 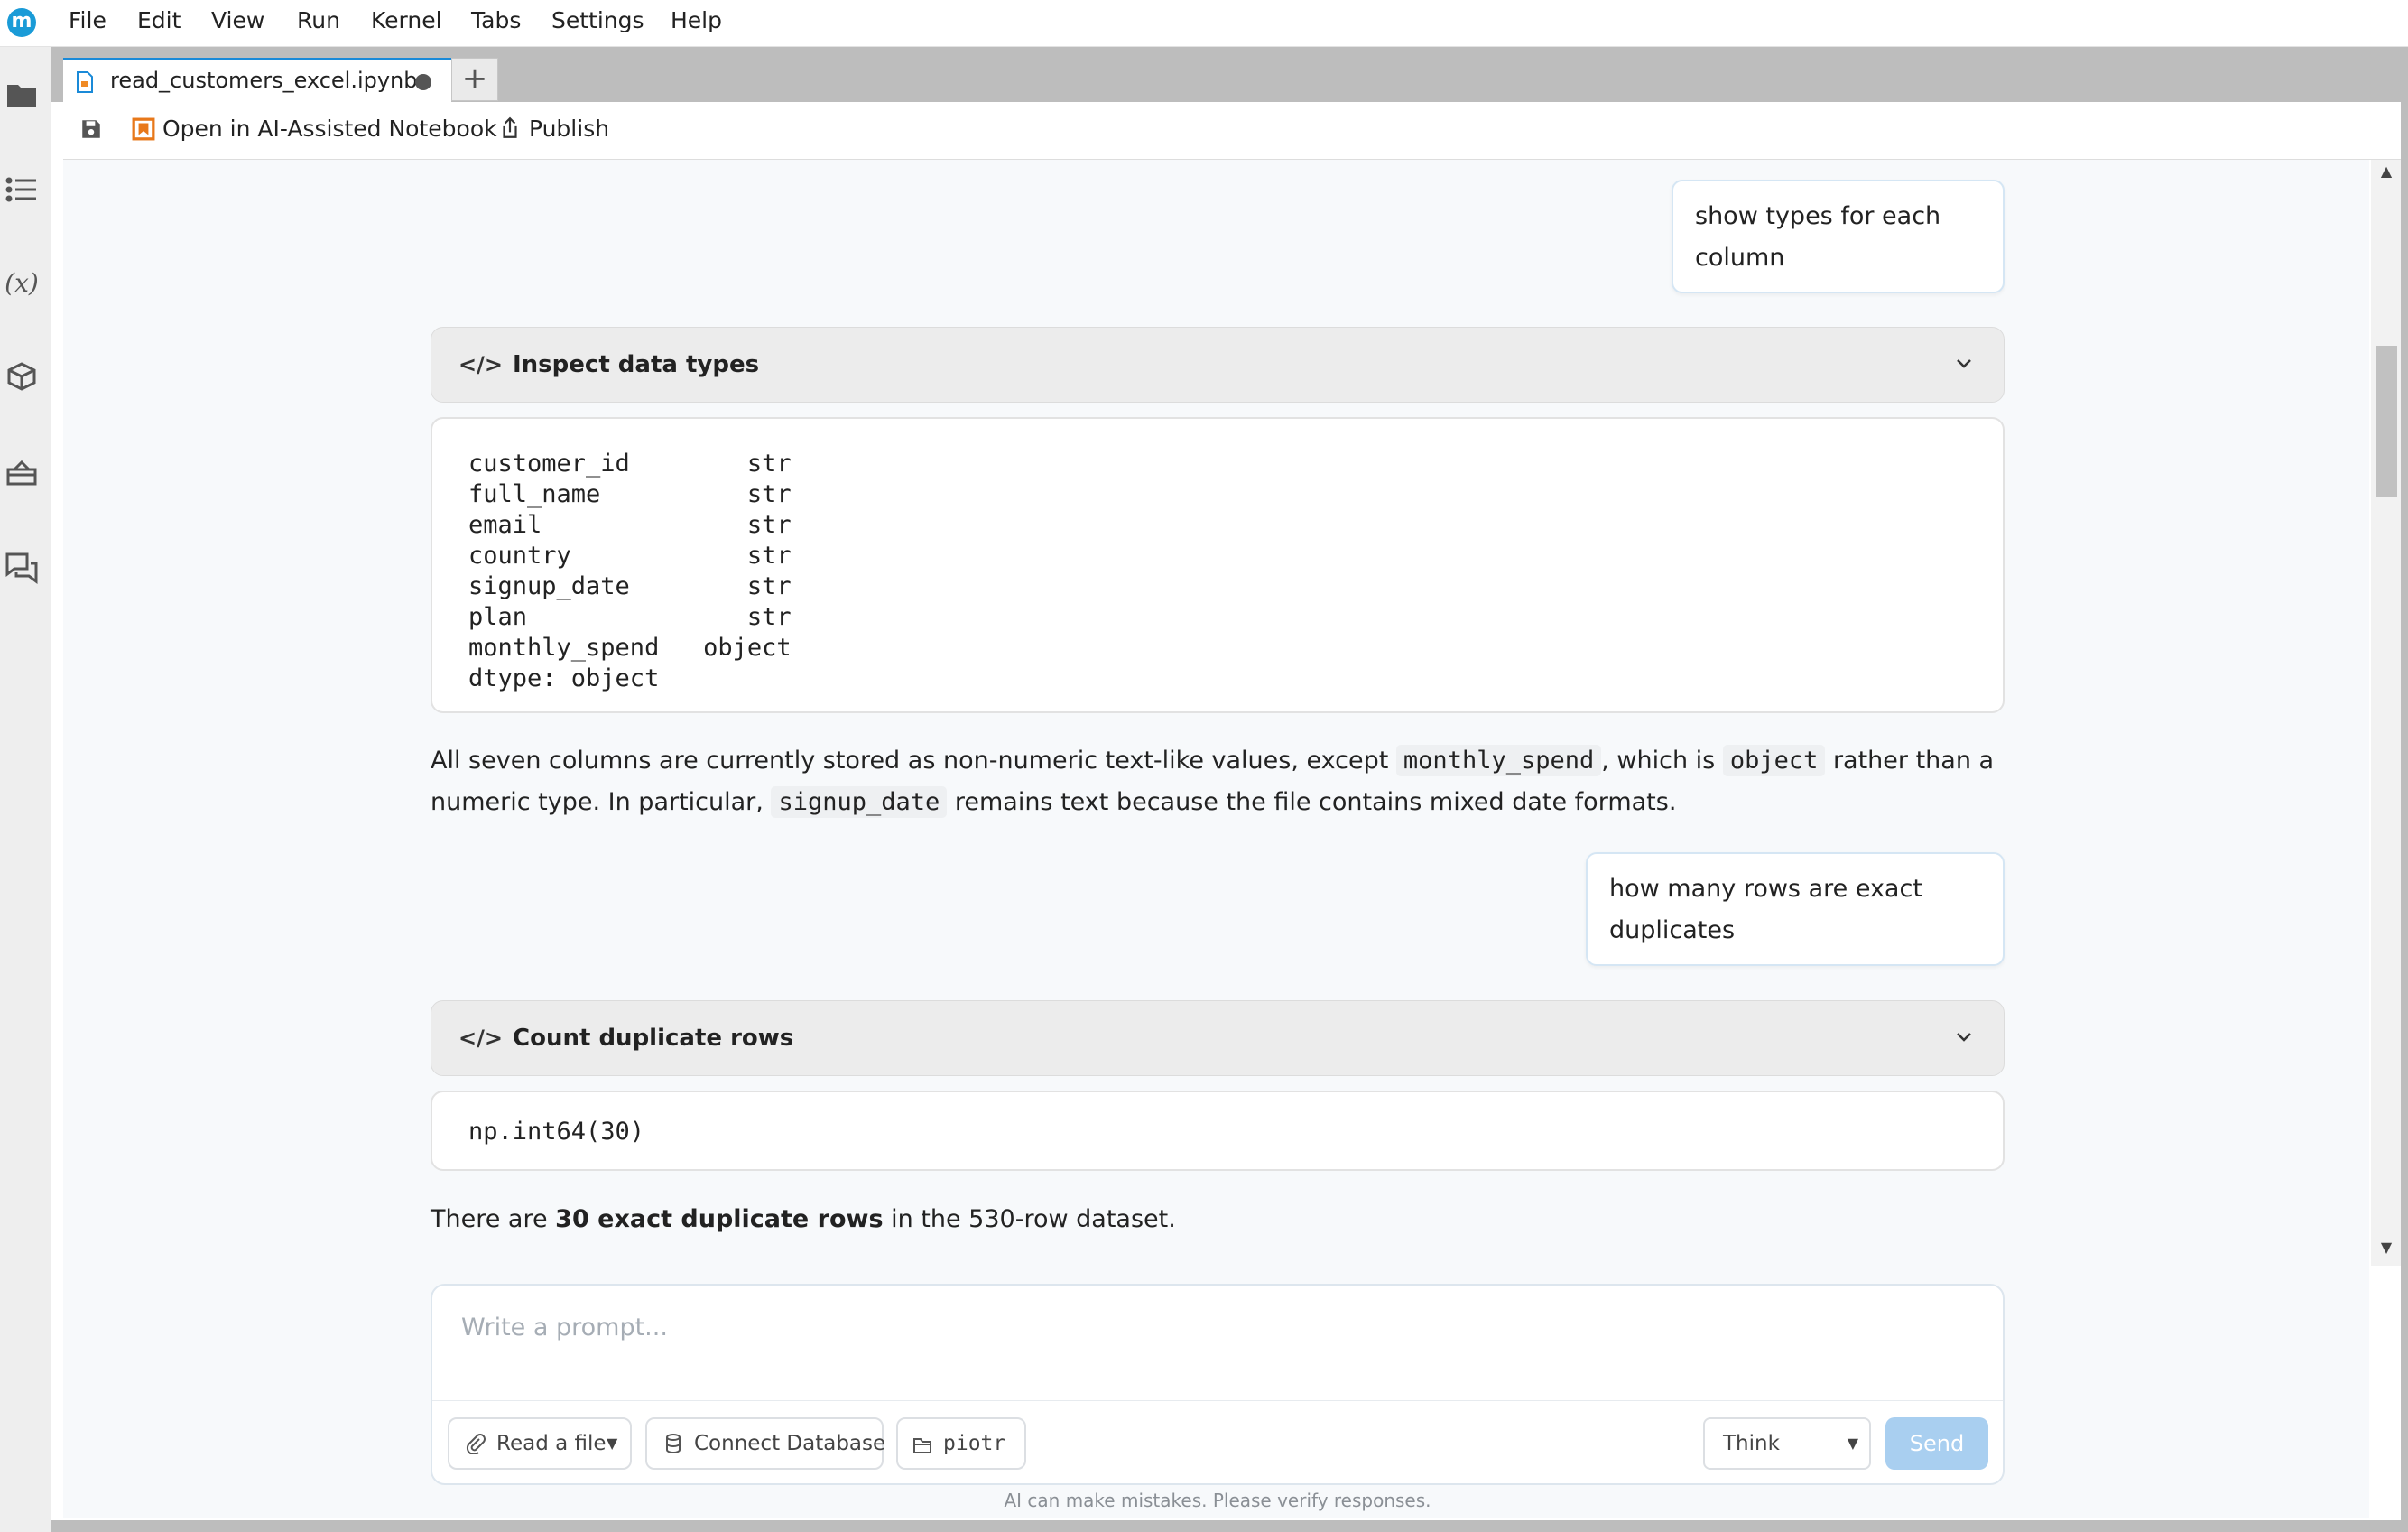 I want to click on variables-icon: (x), so click(x=22, y=283).